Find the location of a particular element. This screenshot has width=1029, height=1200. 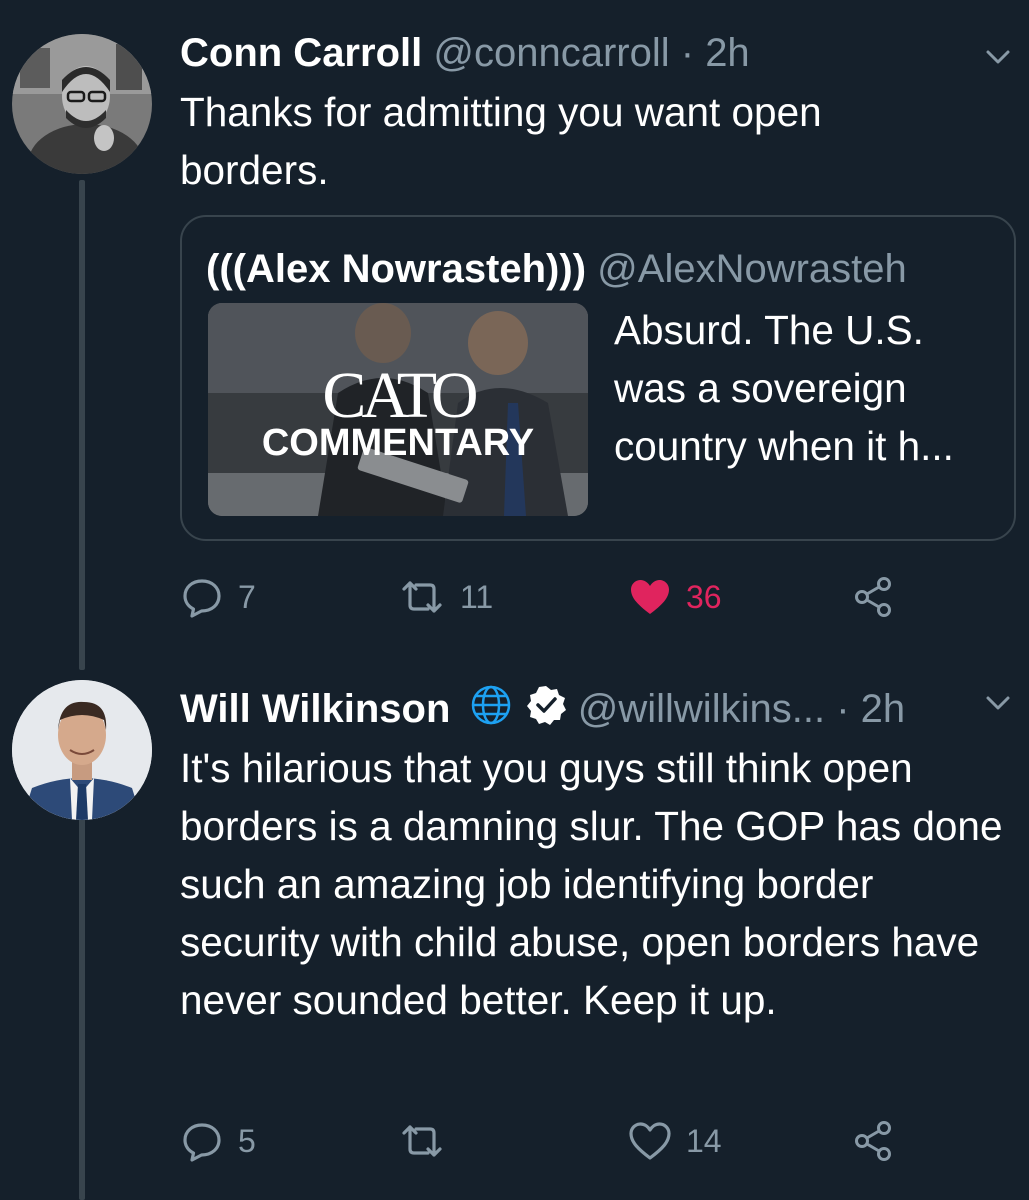

cato-commentary-label: COMMENTARY is located at coordinates (398, 443).